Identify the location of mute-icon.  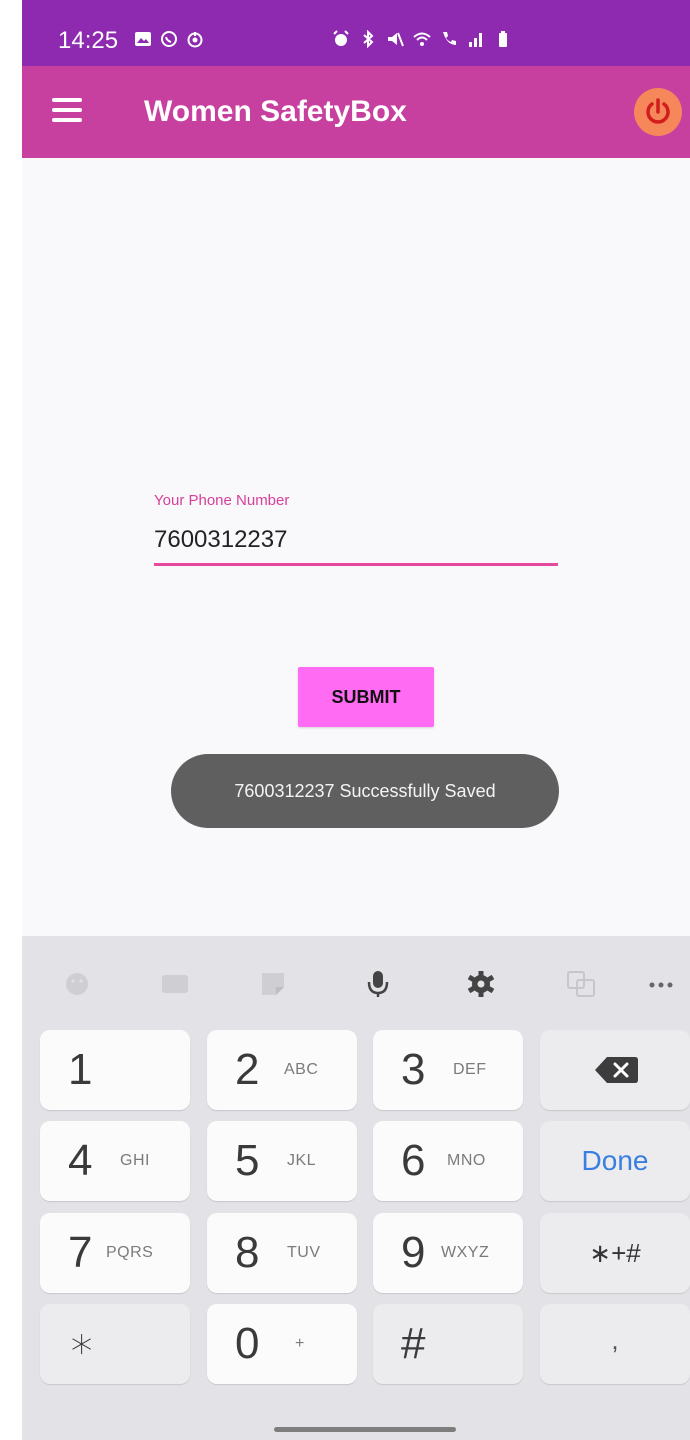
(396, 39).